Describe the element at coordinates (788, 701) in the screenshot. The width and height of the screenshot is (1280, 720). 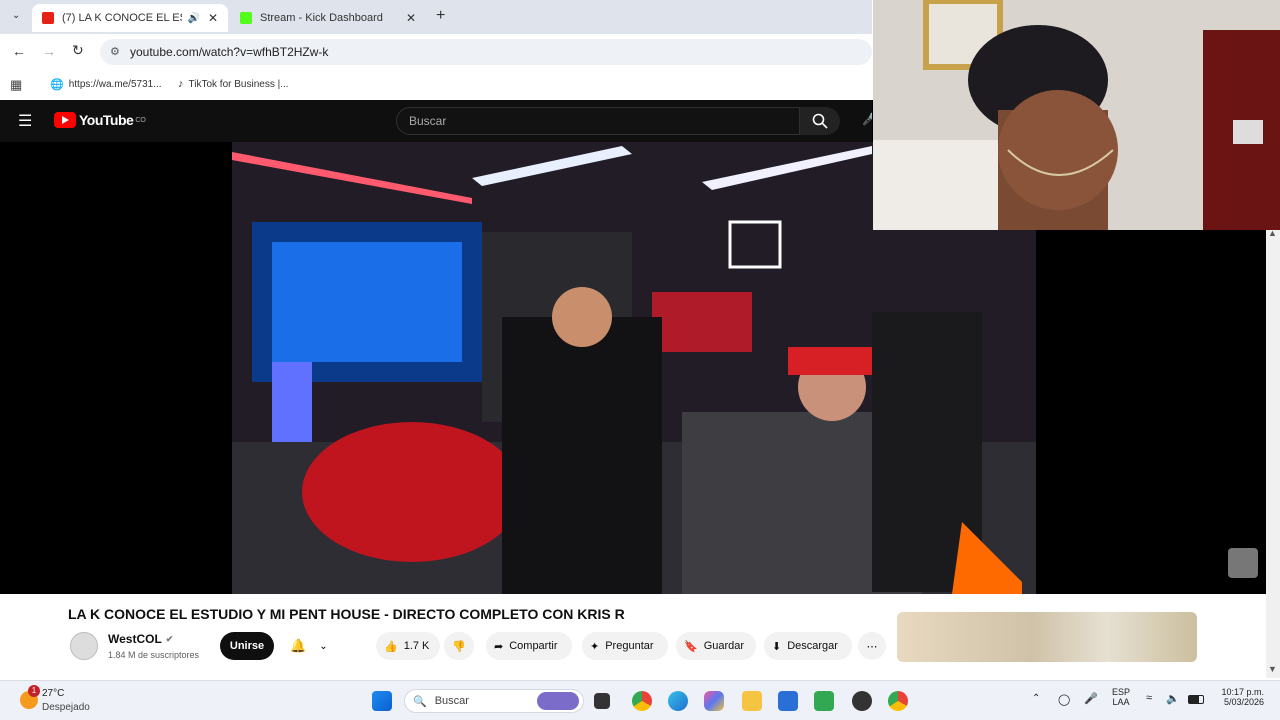
I see `store-icon` at that location.